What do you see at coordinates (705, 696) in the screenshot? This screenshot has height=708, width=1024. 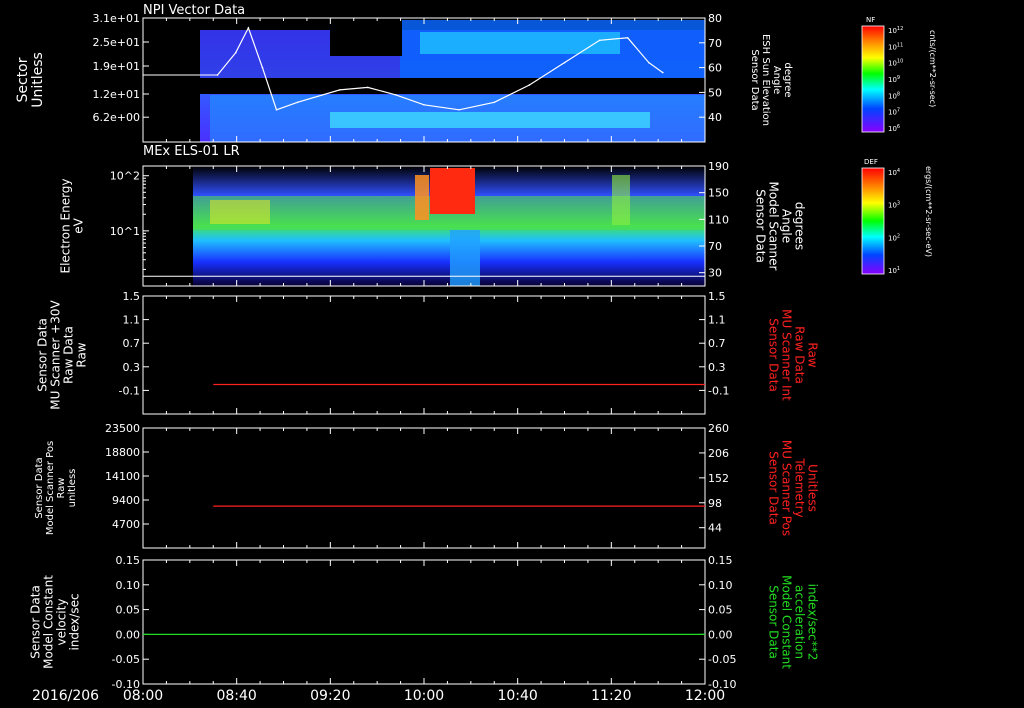 I see `time-tick-label: 12:00` at bounding box center [705, 696].